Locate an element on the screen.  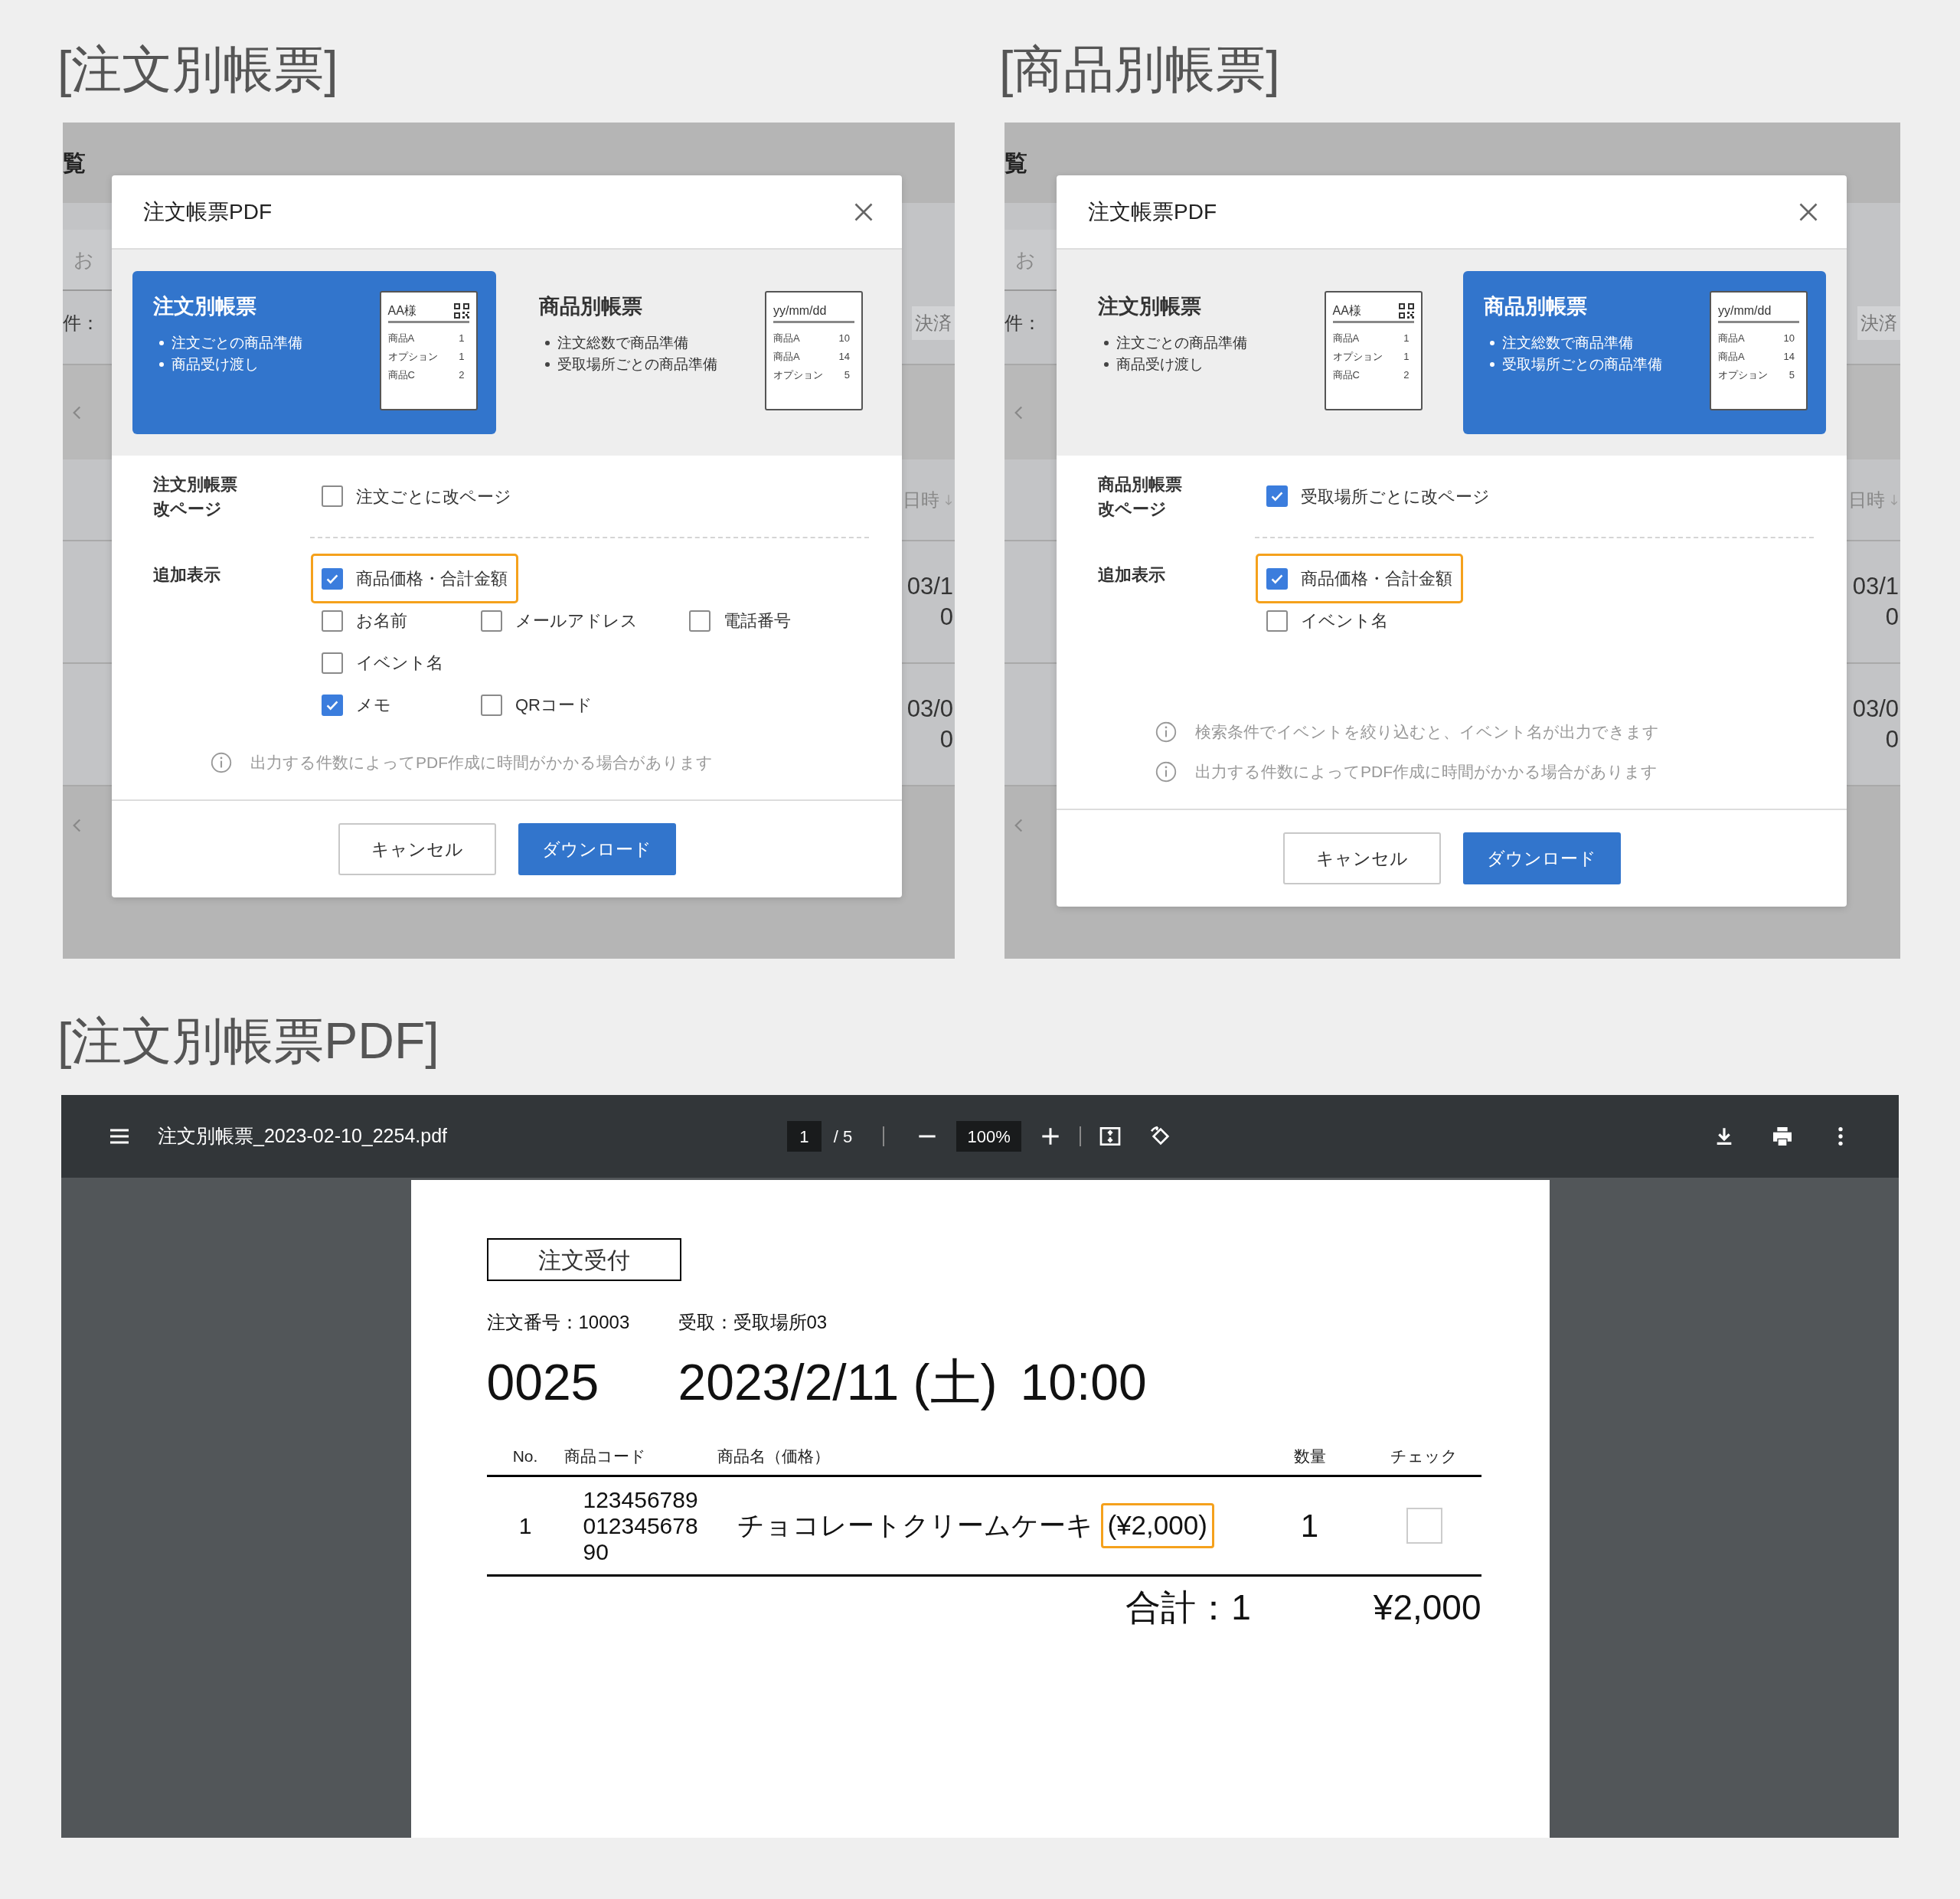
total-amount: ¥2,000 is located at coordinates (1427, 1607).